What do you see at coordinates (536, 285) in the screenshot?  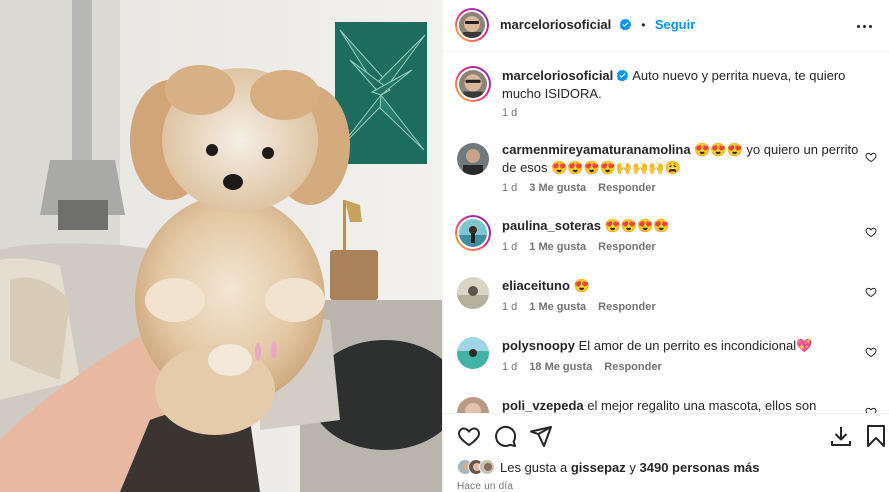 I see `comment-username: eliaceituno` at bounding box center [536, 285].